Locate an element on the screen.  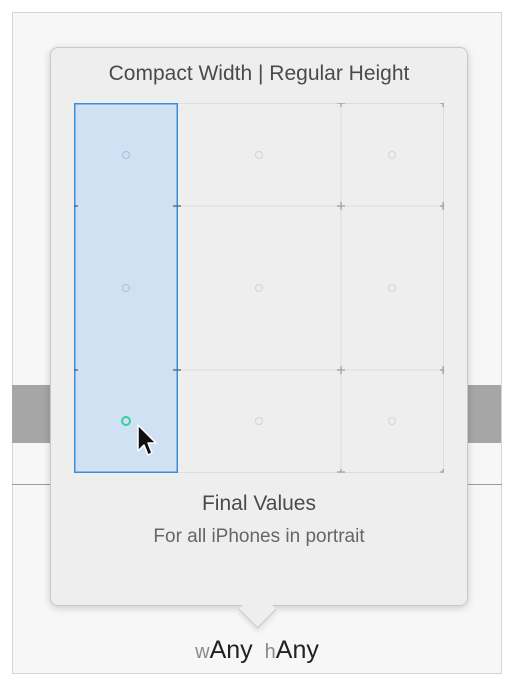
size-class-control: wAny hAny is located at coordinates (257, 650).